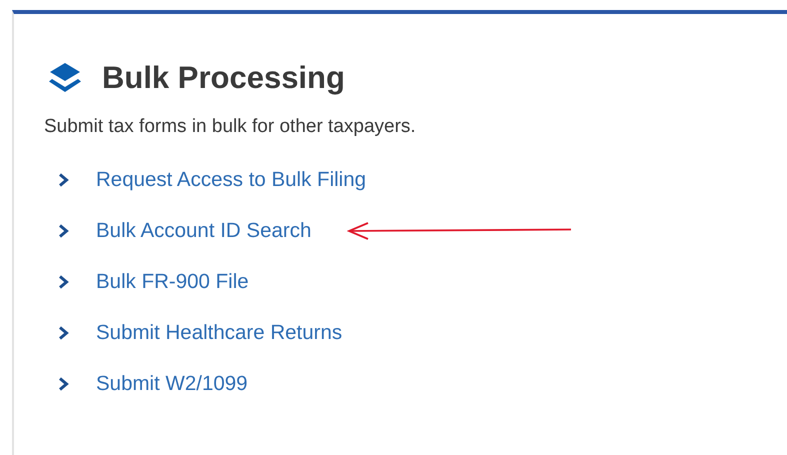 This screenshot has height=455, width=787. What do you see at coordinates (230, 127) in the screenshot?
I see `card-description: Submit tax forms in bulk for other taxpayers.` at bounding box center [230, 127].